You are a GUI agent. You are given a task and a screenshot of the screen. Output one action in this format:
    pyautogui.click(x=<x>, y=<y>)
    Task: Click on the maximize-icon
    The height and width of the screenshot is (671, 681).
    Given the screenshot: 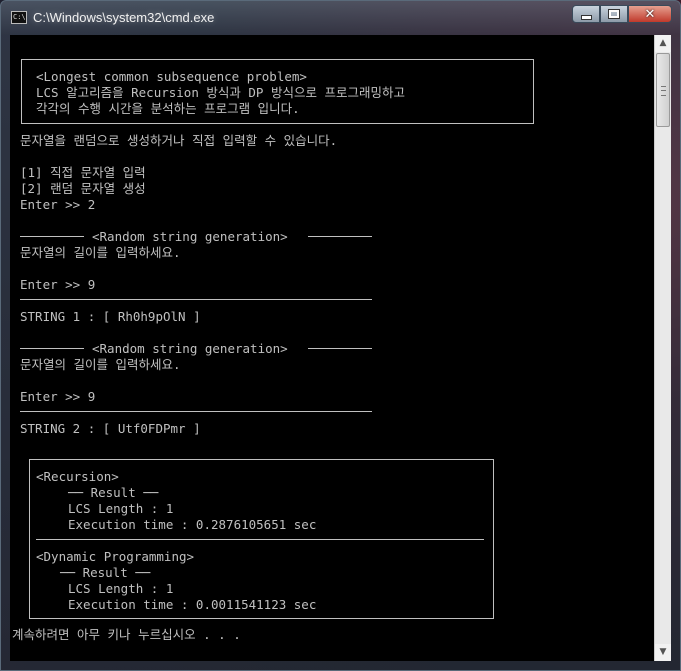 What is the action you would take?
    pyautogui.click(x=614, y=14)
    